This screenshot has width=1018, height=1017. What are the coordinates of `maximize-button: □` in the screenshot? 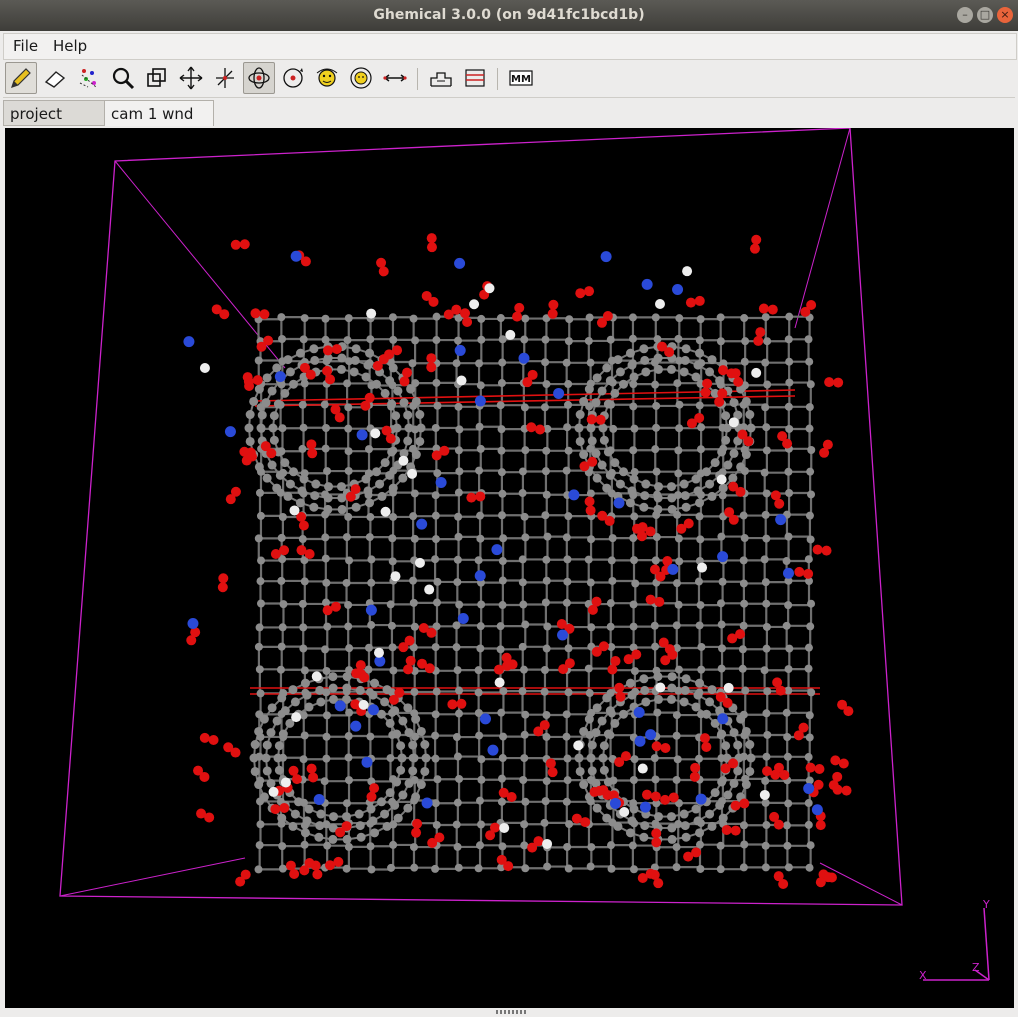 It's located at (985, 15).